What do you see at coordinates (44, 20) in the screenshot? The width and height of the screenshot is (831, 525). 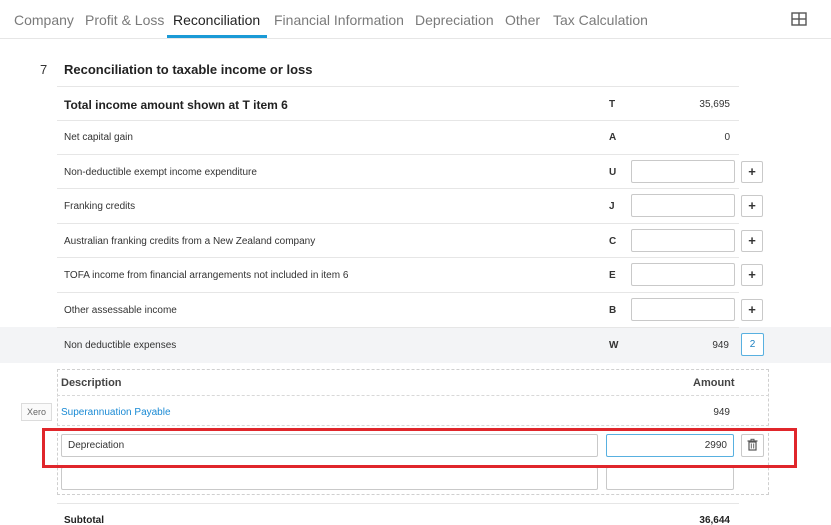 I see `tab-company: Company` at bounding box center [44, 20].